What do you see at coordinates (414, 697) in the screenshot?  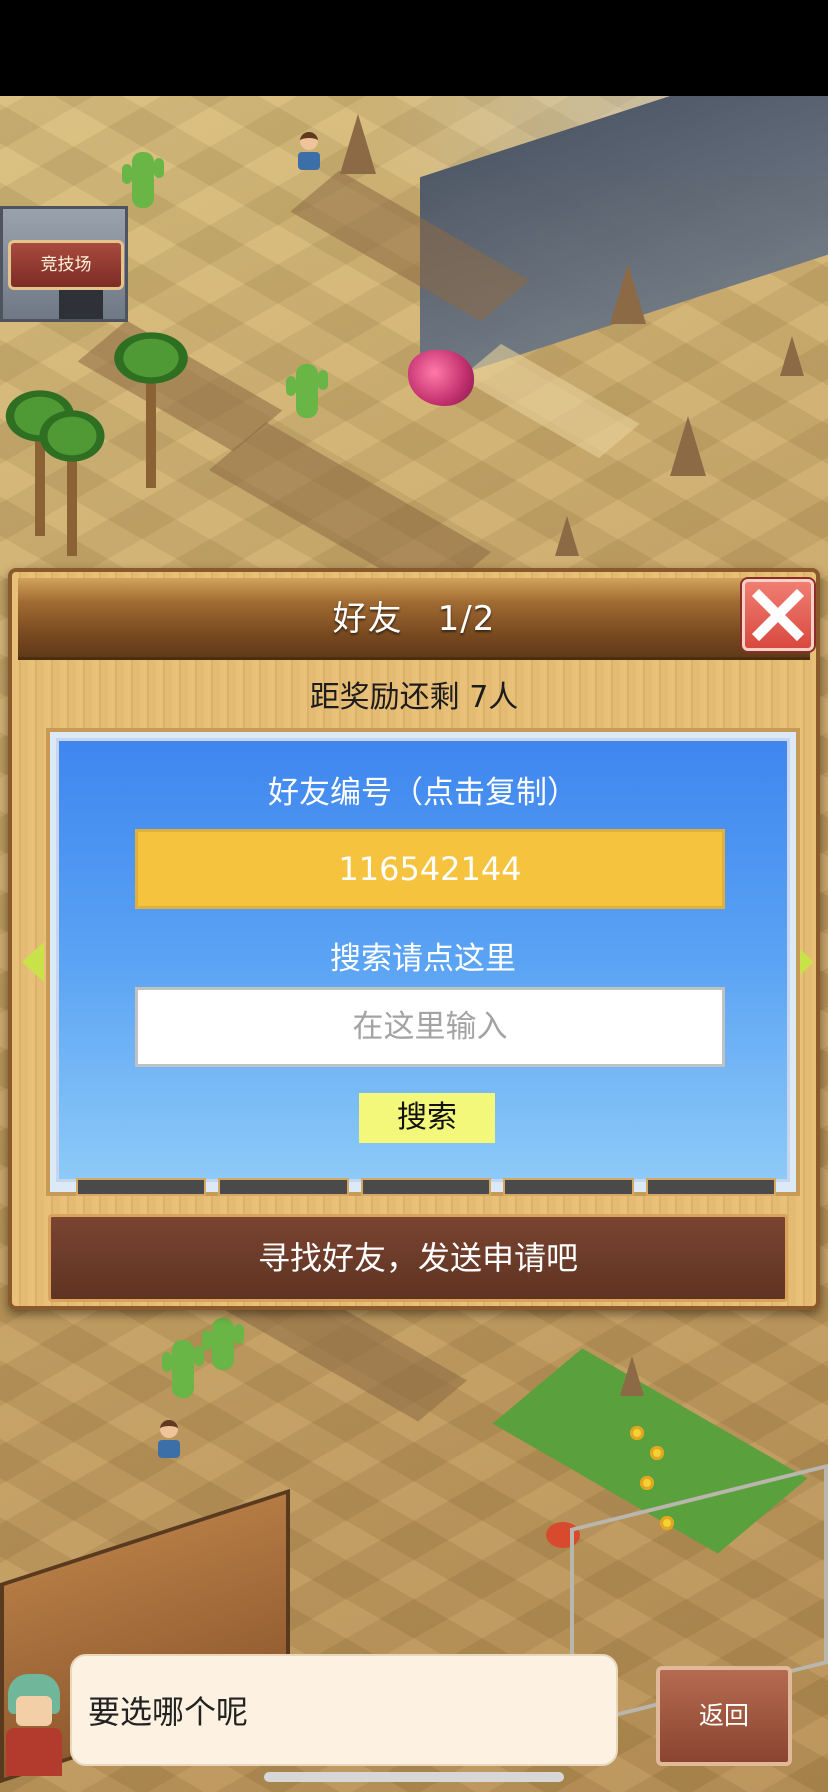 I see `reward-progress-text: 距奖励还剩 7人` at bounding box center [414, 697].